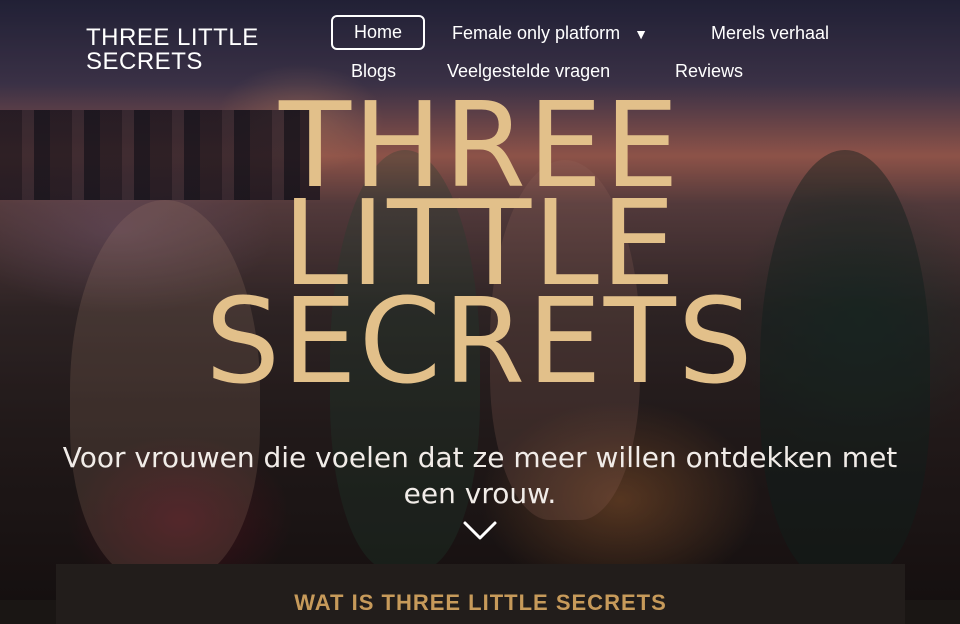 This screenshot has height=624, width=960. I want to click on nav-merels-verhaal: Merels verhaal, so click(770, 33).